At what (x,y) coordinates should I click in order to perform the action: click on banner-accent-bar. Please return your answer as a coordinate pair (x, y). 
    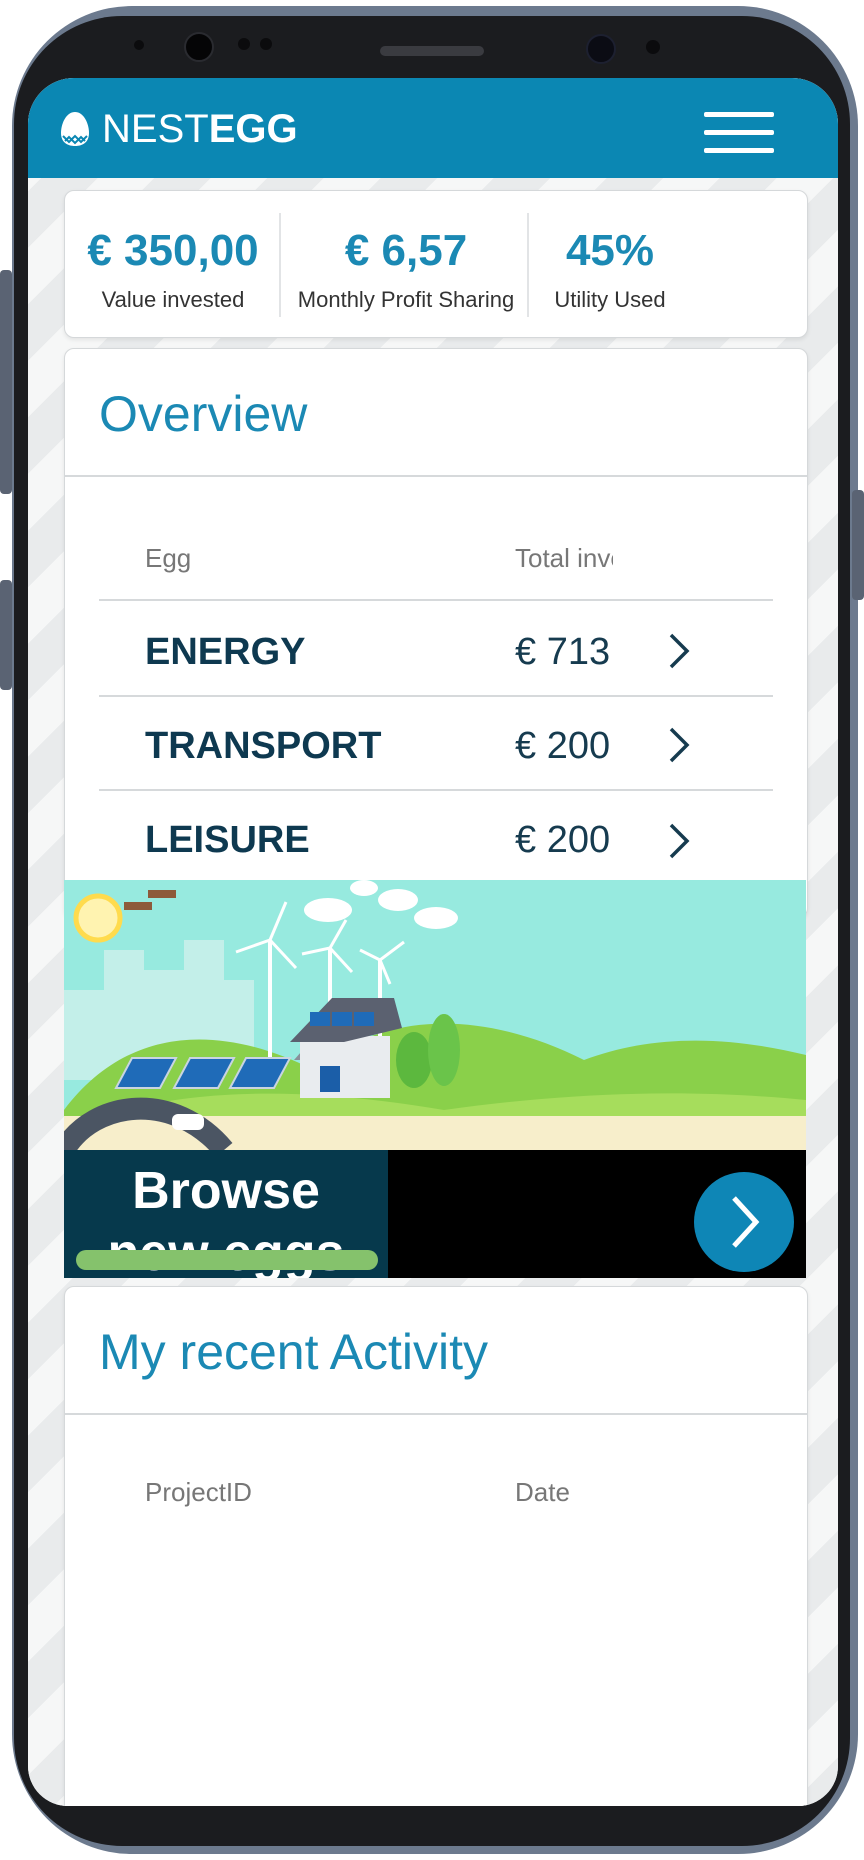
    Looking at the image, I should click on (227, 1260).